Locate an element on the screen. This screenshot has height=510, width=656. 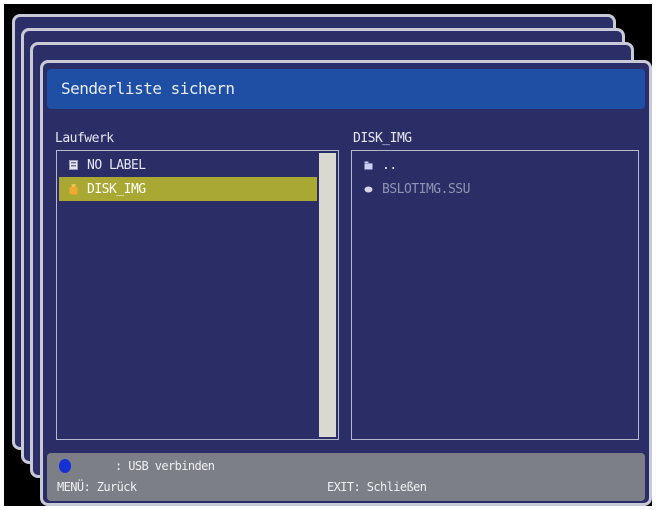
folder-up-icon is located at coordinates (368, 165).